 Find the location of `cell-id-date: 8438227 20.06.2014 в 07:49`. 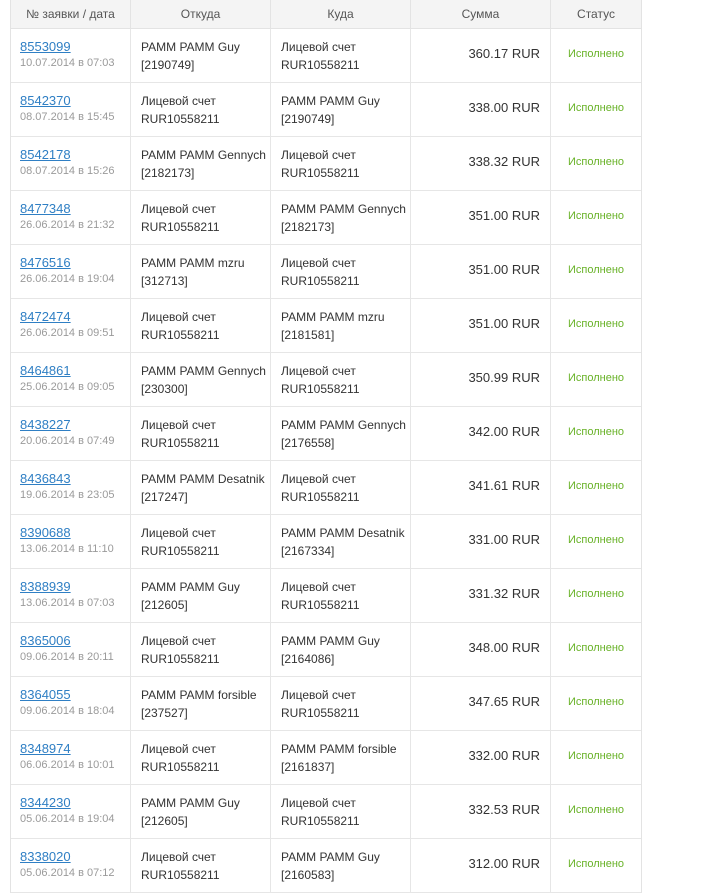

cell-id-date: 8438227 20.06.2014 в 07:49 is located at coordinates (71, 433).